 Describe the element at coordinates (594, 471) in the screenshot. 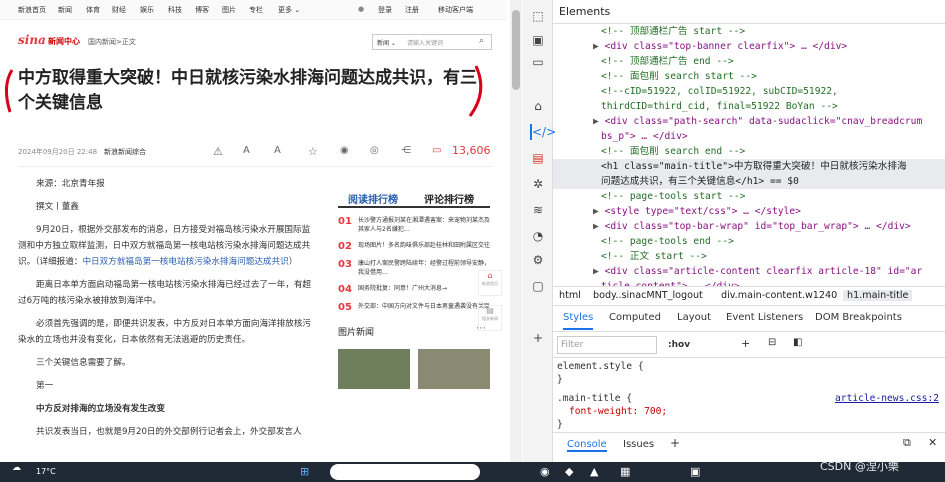

I see `app-icon: ▲` at that location.